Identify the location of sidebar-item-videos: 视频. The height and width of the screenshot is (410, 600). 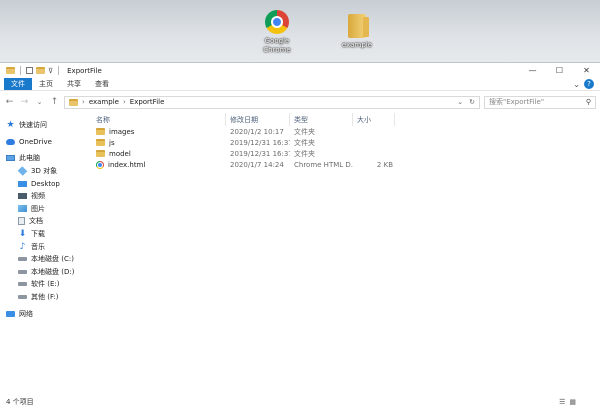
(44, 196).